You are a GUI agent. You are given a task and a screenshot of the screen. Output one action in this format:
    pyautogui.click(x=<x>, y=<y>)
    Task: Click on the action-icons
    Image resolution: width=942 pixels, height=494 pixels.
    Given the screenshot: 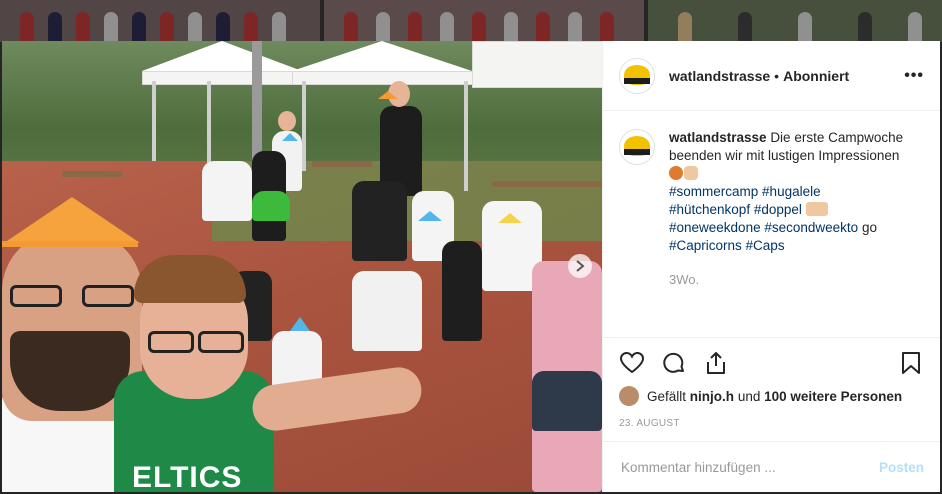 What is the action you would take?
    pyautogui.click(x=771, y=363)
    